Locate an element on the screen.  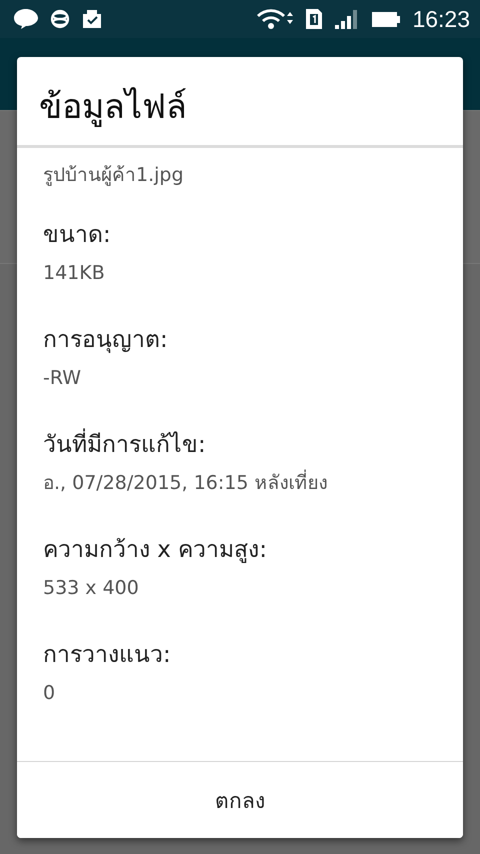
field-value: 141KB is located at coordinates (74, 273).